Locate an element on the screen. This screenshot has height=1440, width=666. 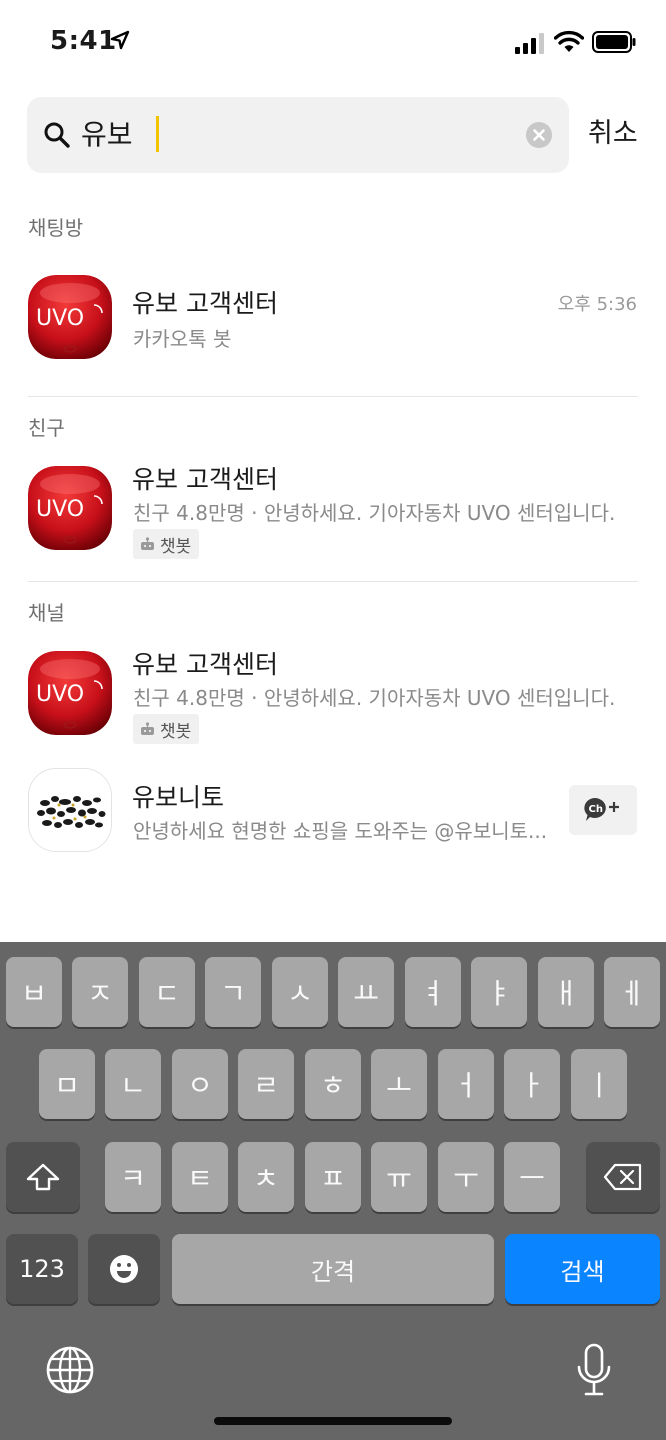
key: ㅑ is located at coordinates (499, 992).